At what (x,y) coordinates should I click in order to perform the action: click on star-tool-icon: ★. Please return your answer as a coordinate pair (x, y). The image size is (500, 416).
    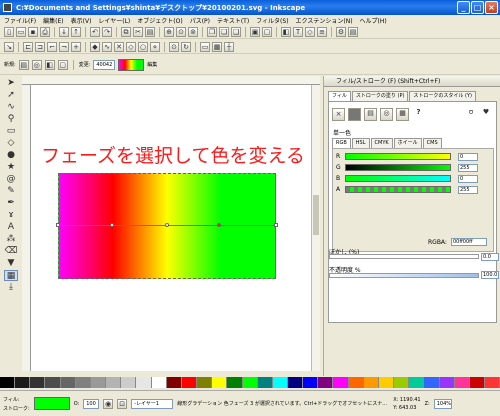
    Looking at the image, I should click on (11, 167).